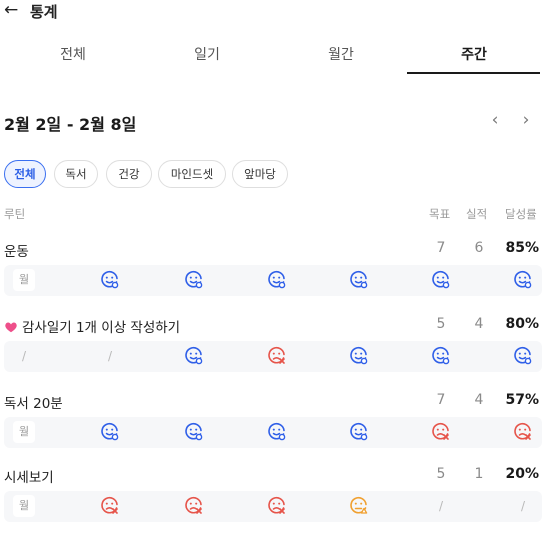 The width and height of the screenshot is (553, 535). I want to click on arrow-left-icon: ←, so click(15, 11).